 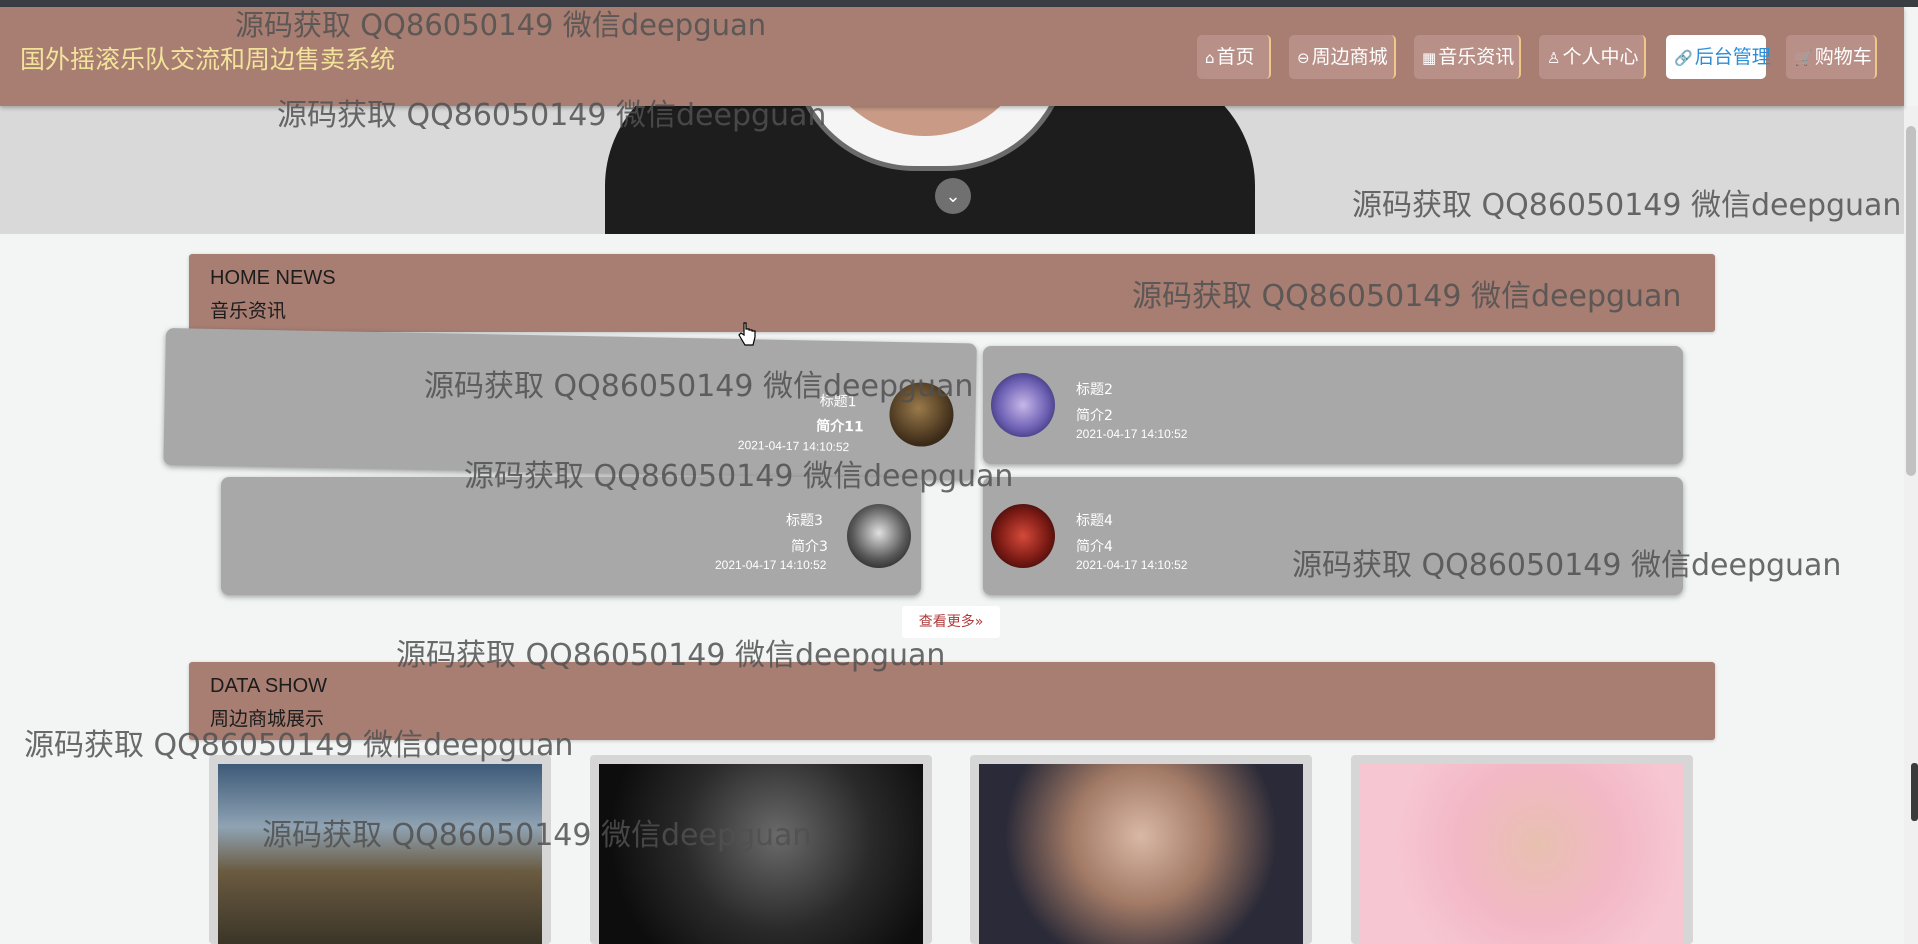 I want to click on news-section-header: HOME NEWS 音乐资讯, so click(x=952, y=293).